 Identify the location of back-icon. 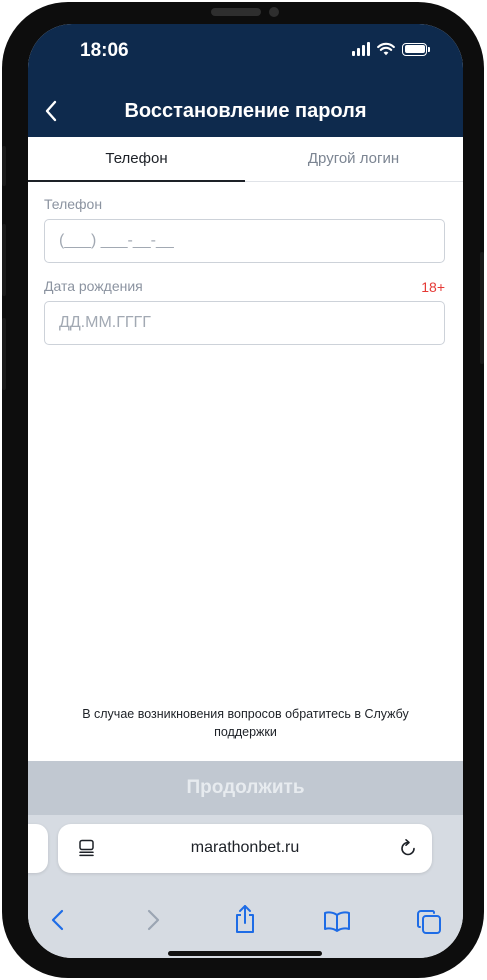
(58, 920).